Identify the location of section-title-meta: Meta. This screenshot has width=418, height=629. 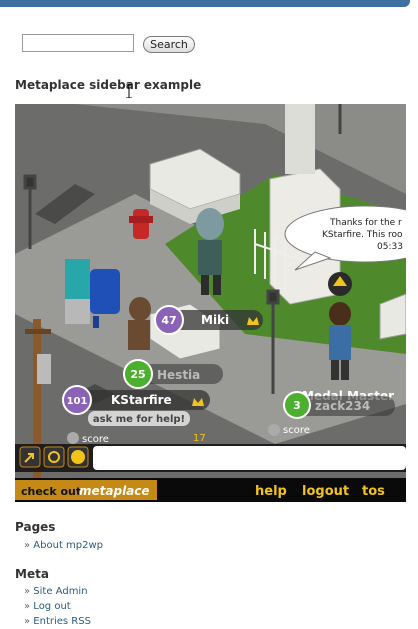
(32, 574).